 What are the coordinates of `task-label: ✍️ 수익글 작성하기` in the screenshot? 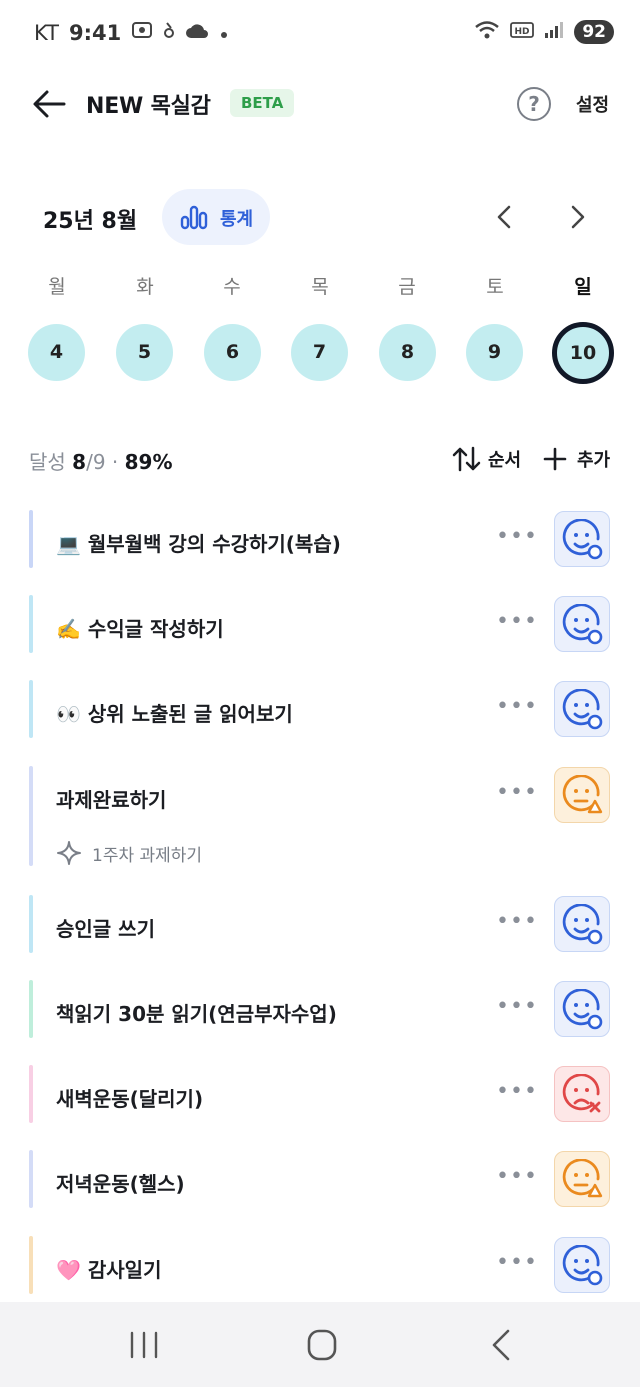 It's located at (140, 627).